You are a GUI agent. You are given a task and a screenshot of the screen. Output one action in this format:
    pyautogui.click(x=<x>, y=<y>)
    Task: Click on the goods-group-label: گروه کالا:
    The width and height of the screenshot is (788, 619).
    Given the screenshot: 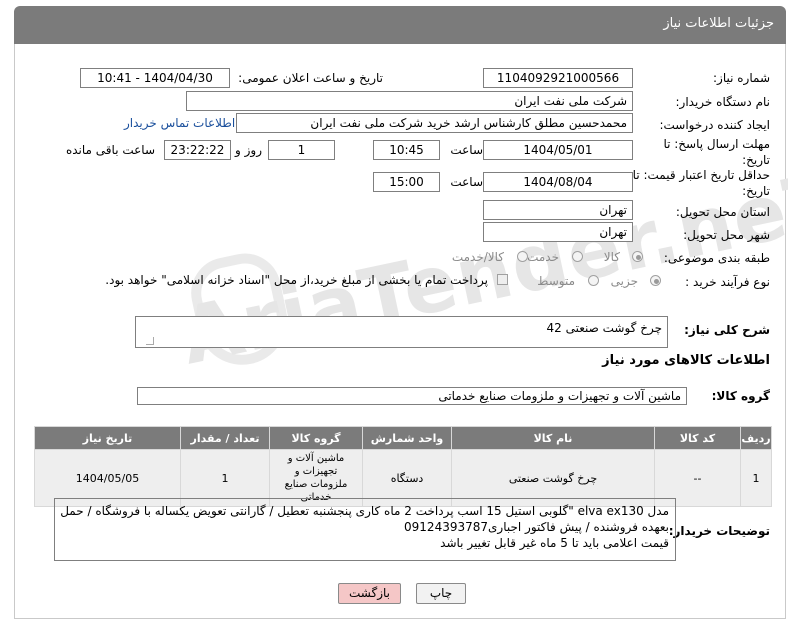 What is the action you would take?
    pyautogui.click(x=740, y=396)
    